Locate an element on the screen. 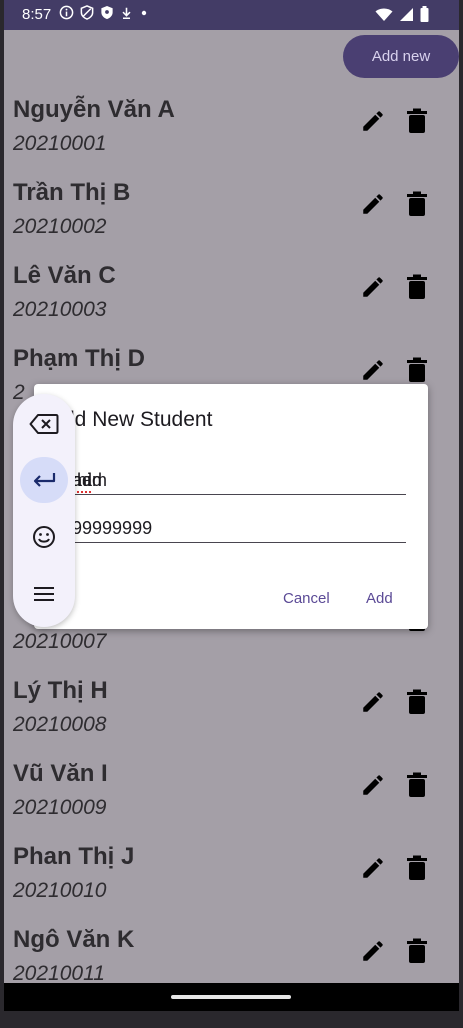 This screenshot has width=463, height=1028. name-value-suffix: add is located at coordinates (87, 480).